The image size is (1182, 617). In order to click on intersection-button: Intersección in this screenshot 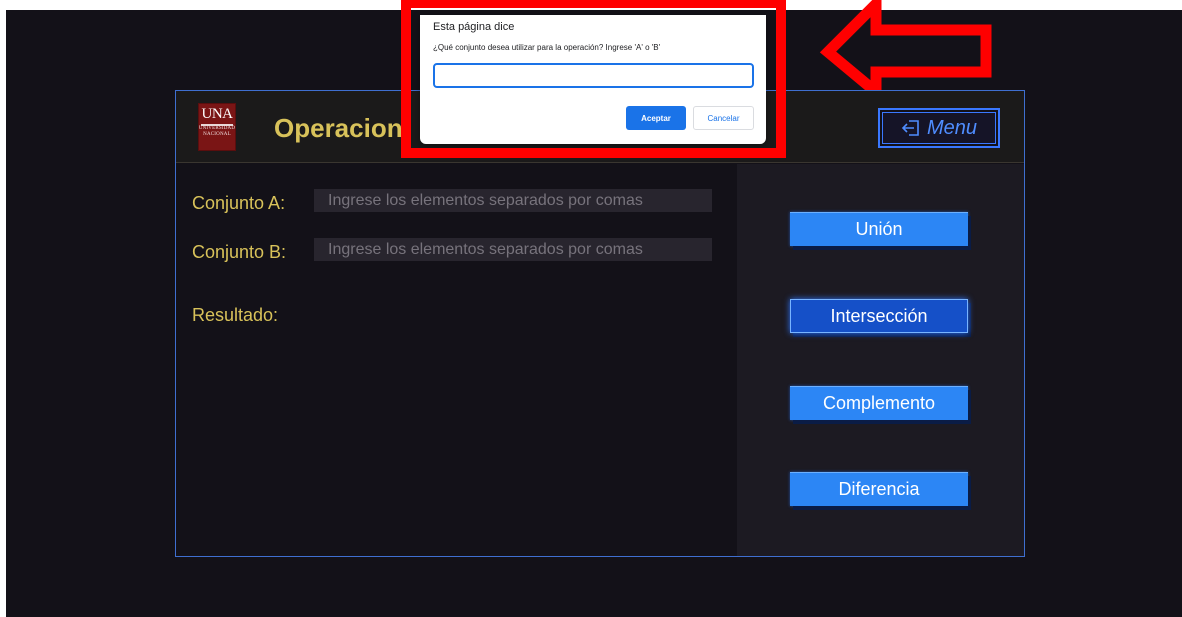, I will do `click(879, 316)`.